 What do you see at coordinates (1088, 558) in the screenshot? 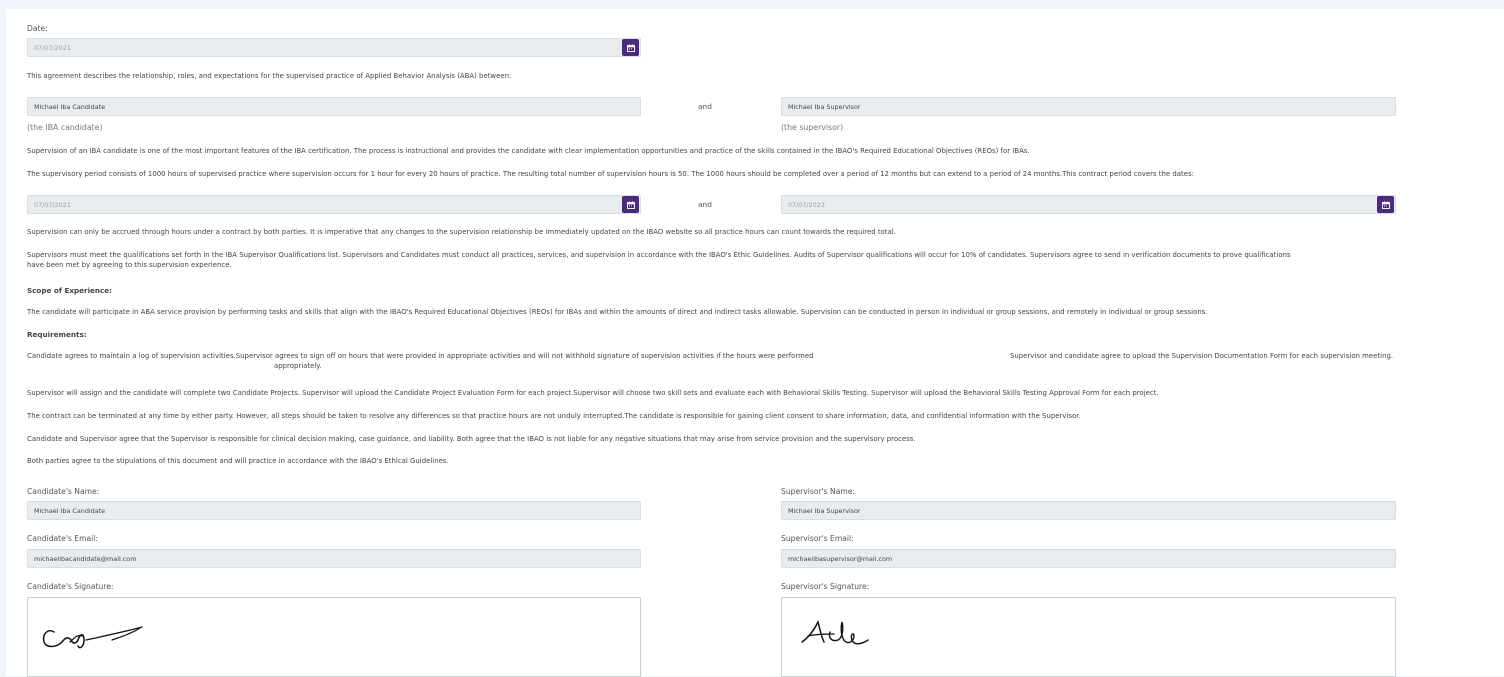
I see `supervisor-email-input: michaelibasupervisor@mail.com` at bounding box center [1088, 558].